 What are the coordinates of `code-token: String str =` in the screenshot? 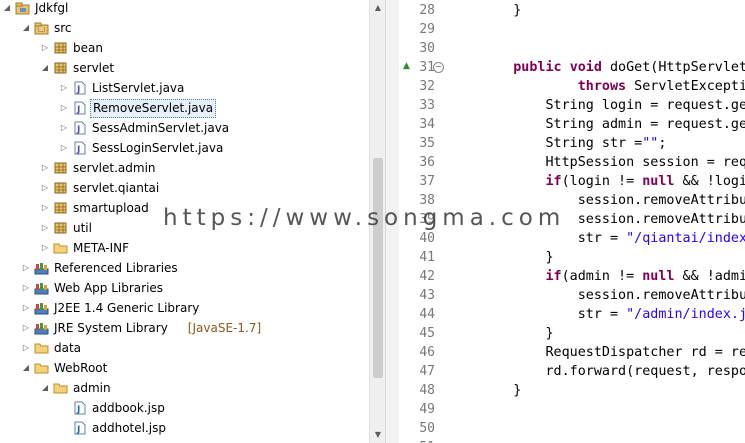 It's located at (562, 143).